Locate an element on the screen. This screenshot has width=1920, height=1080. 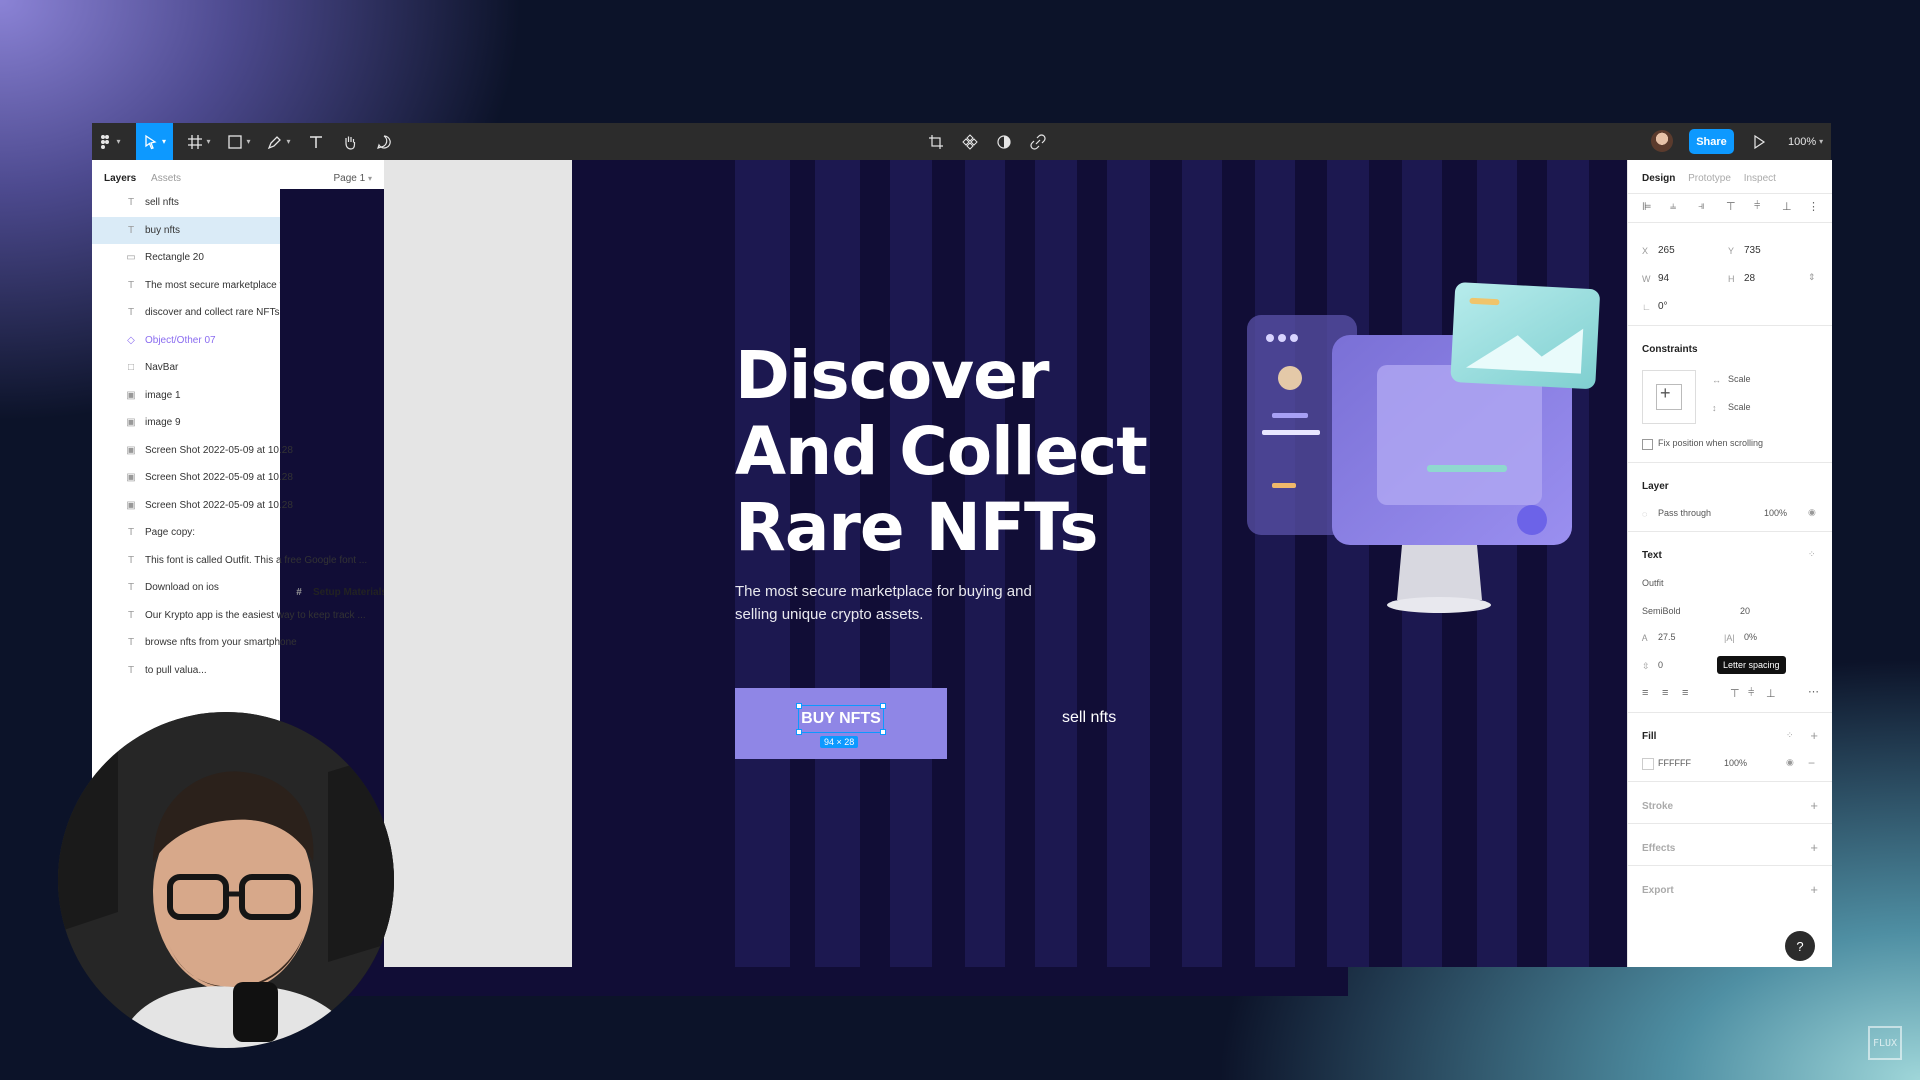
hero-title-line: Rare NFTs is located at coordinates (917, 527).